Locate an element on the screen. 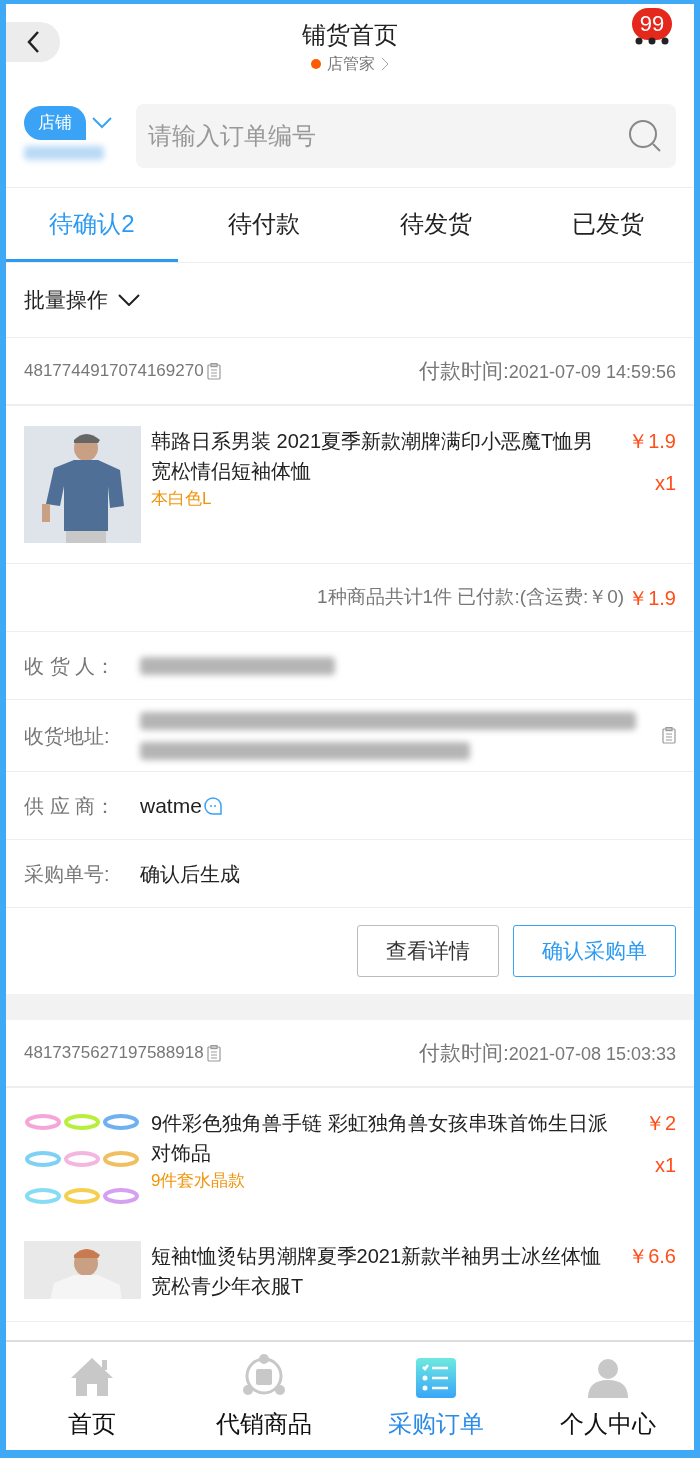 This screenshot has width=700, height=1458. product-title: 韩路日系男装 2021夏季新款潮牌满印小恶魔T恤男宽松情侣短袖体恤 is located at coordinates (380, 456).